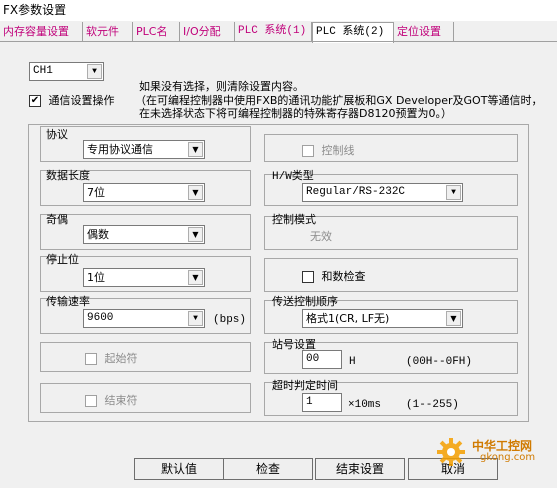  What do you see at coordinates (278, 41) in the screenshot?
I see `tab-divider` at bounding box center [278, 41].